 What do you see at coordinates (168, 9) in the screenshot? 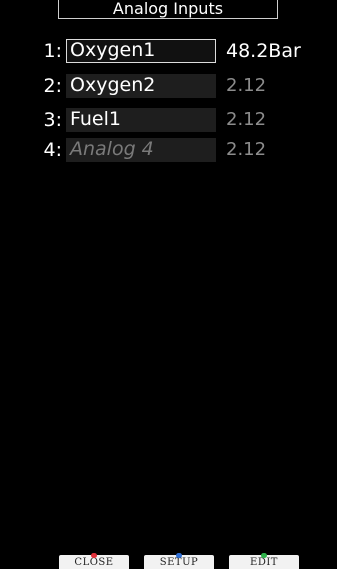
I see `page-title: Analog Inputs` at bounding box center [168, 9].